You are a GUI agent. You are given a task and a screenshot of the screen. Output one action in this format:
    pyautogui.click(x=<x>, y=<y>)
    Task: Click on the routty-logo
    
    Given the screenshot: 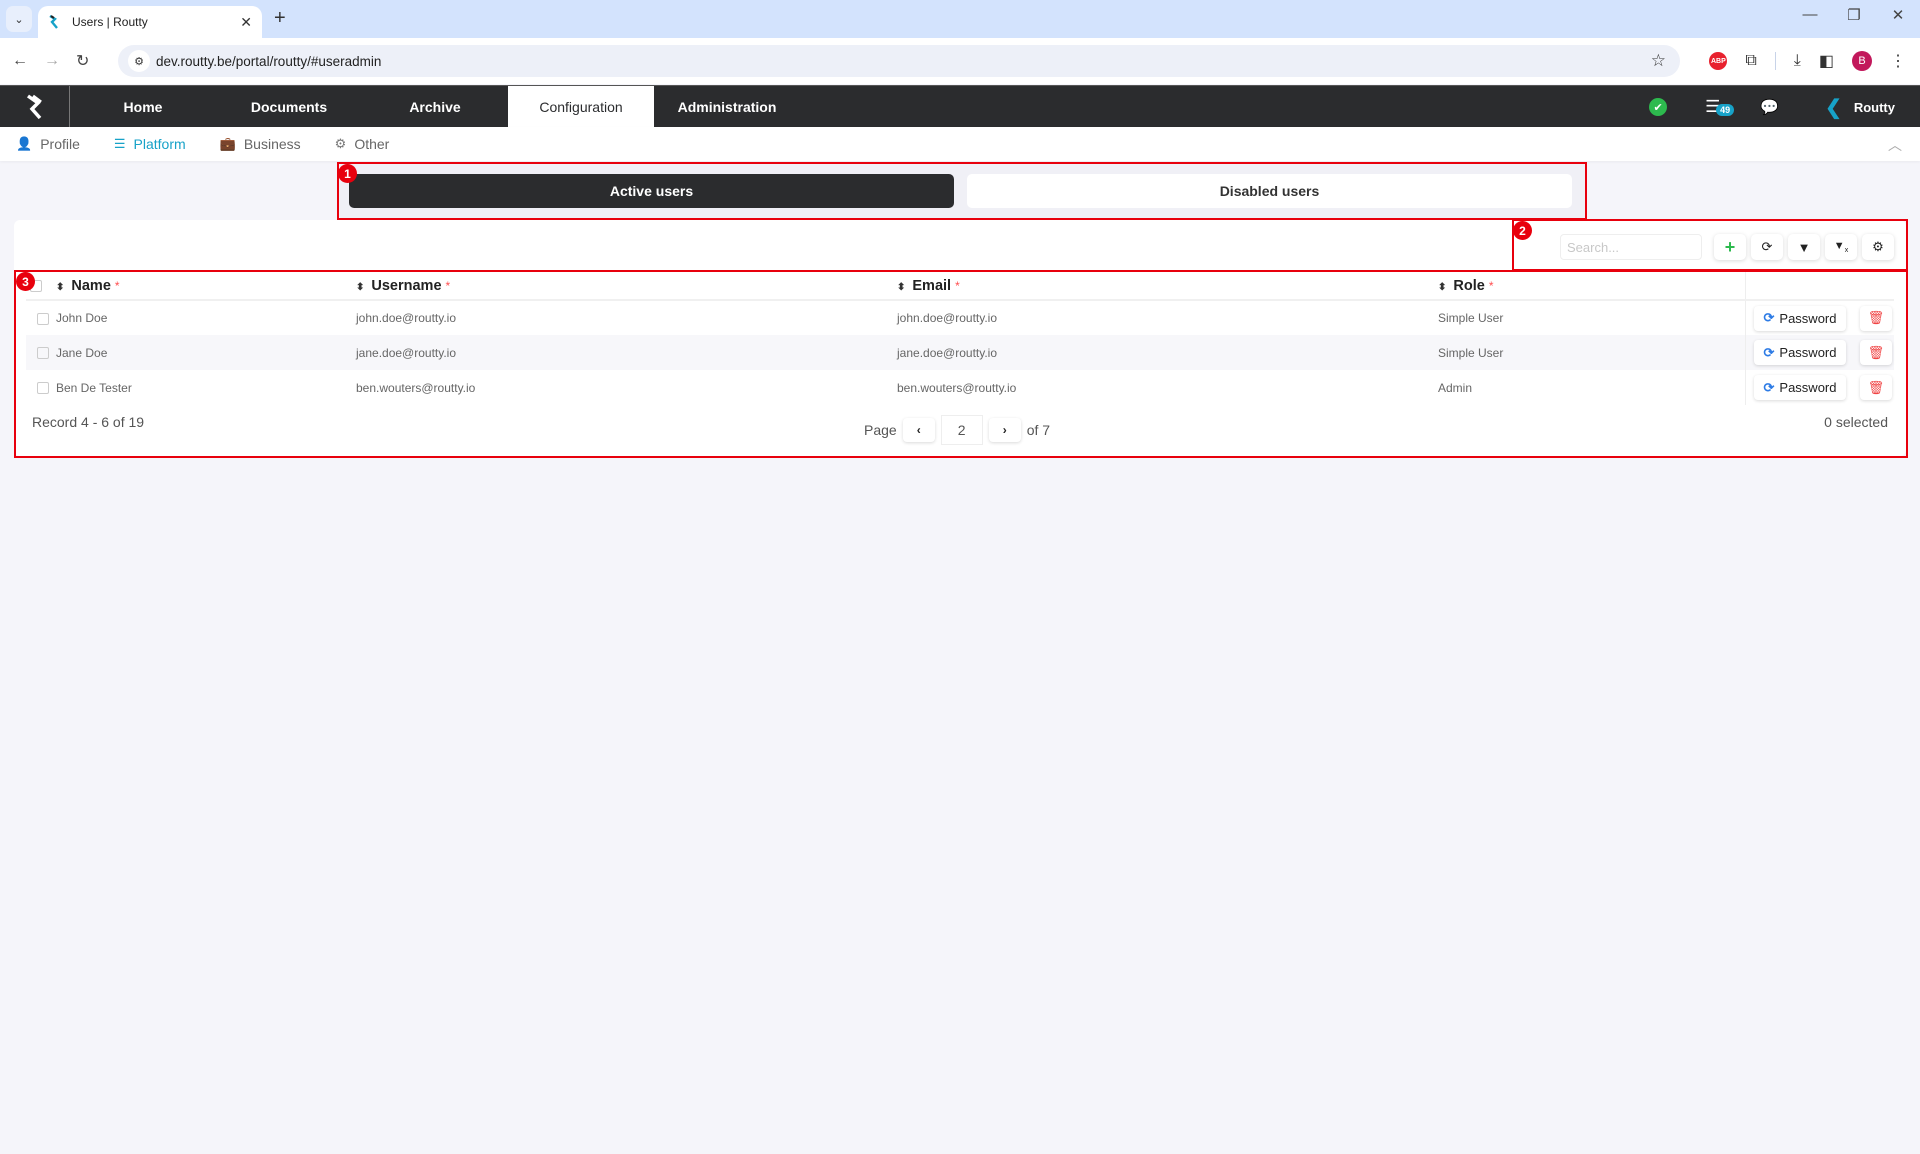 What is the action you would take?
    pyautogui.click(x=35, y=107)
    